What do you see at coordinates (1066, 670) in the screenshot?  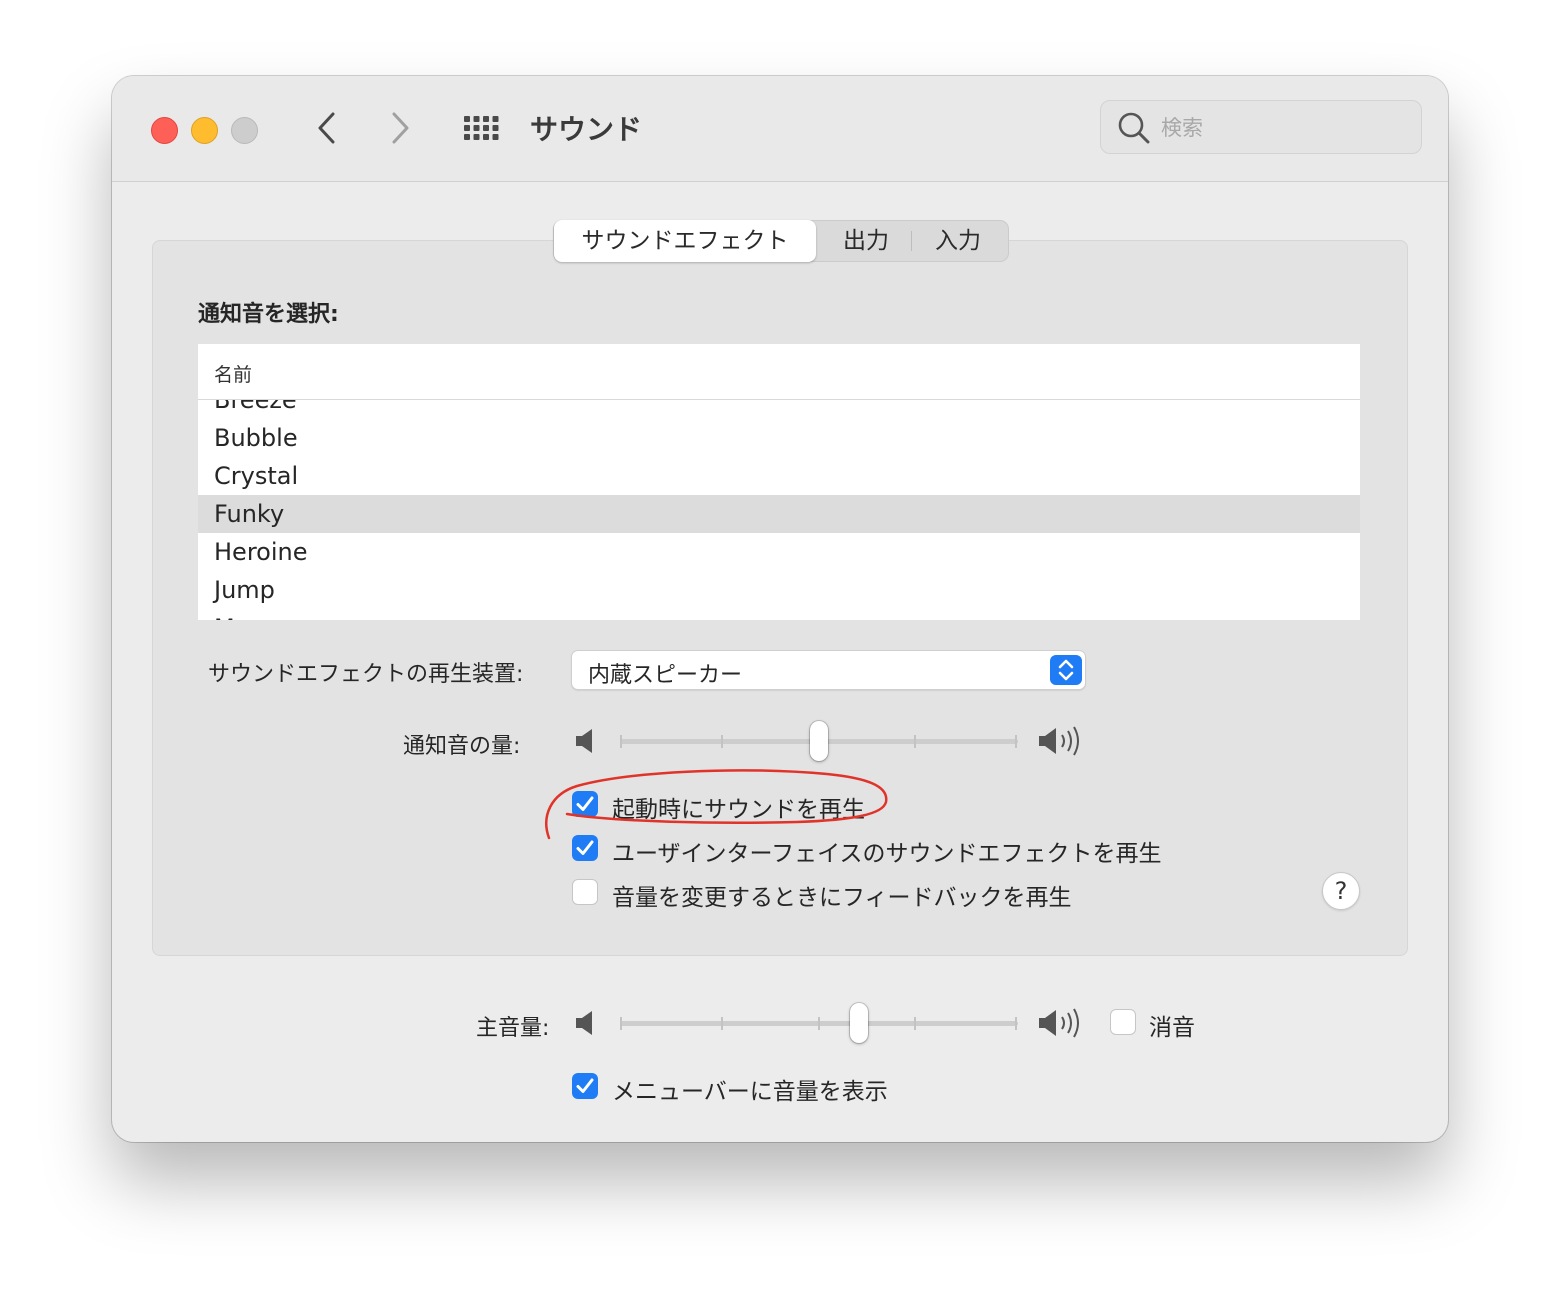 I see `stepper-icon` at bounding box center [1066, 670].